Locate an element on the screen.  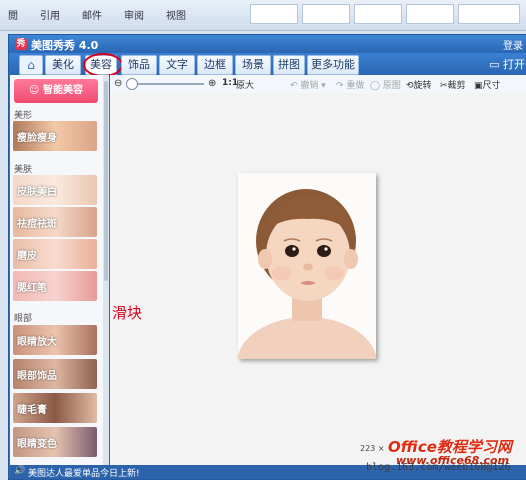
section-label: 美肤 is located at coordinates (23, 170).